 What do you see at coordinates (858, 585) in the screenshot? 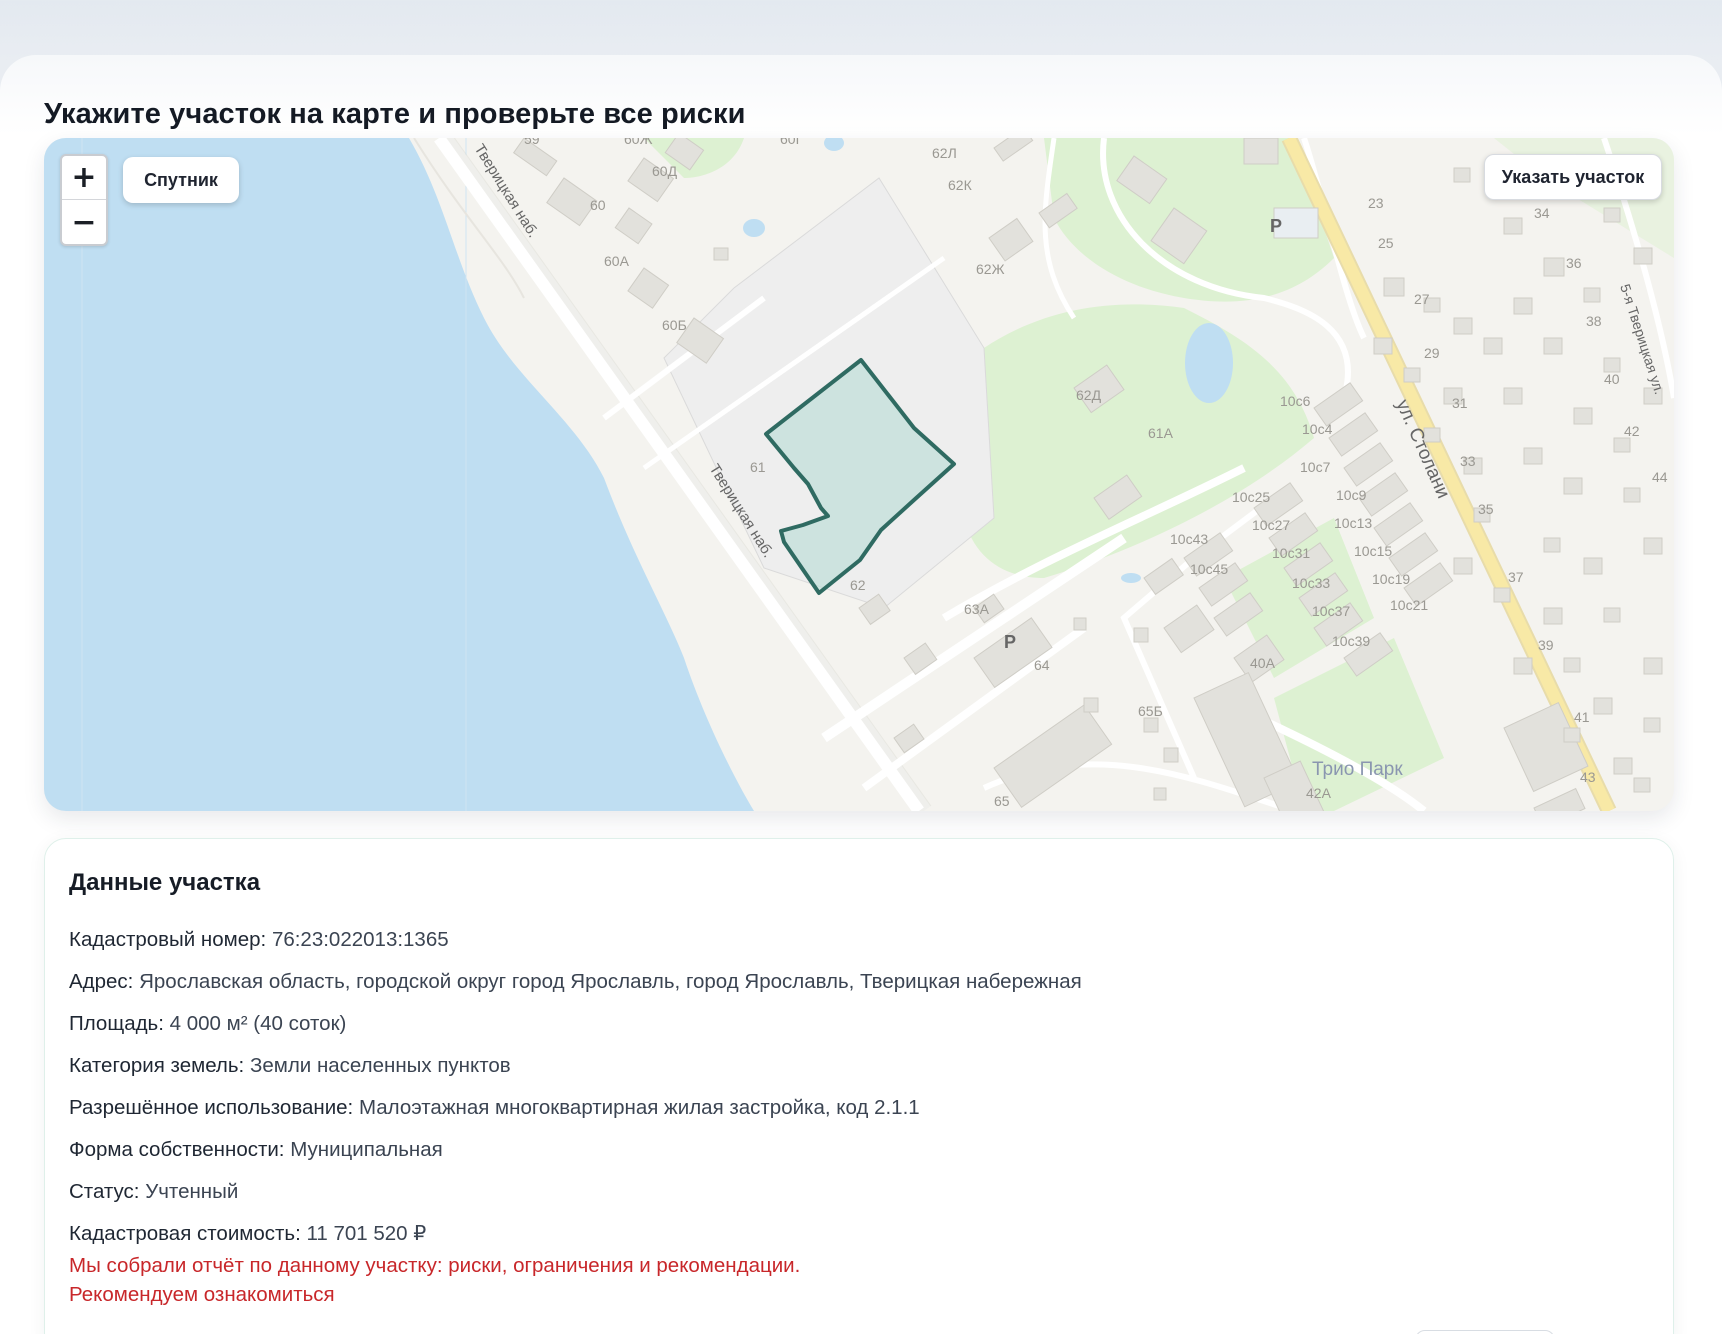
I see `house-number: 62` at bounding box center [858, 585].